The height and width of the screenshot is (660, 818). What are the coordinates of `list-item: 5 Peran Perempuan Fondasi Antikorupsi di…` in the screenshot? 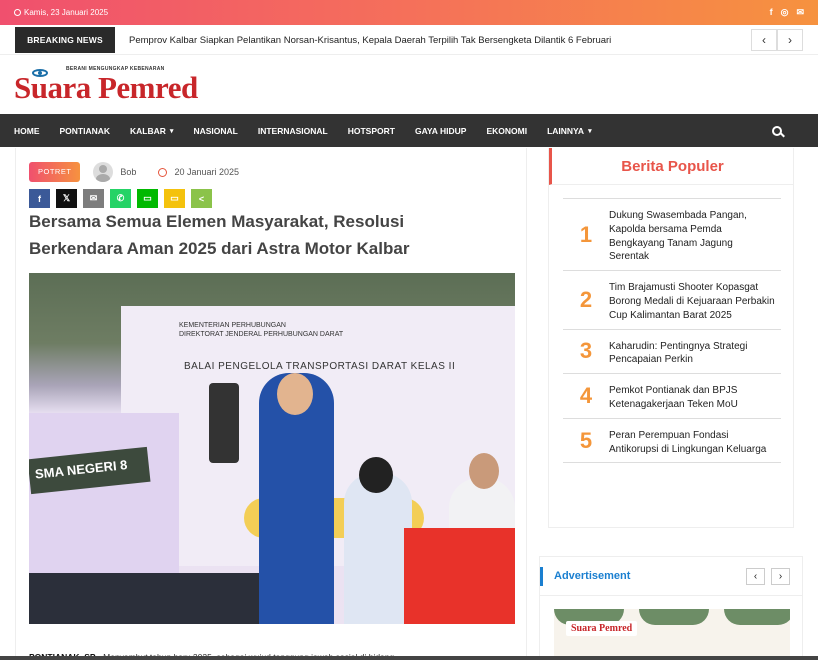 It's located at (672, 440).